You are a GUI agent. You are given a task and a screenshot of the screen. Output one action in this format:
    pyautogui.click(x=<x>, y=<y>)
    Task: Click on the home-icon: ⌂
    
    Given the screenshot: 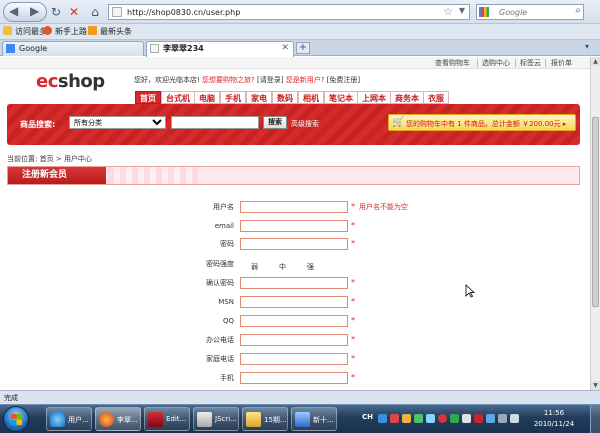 What is the action you would take?
    pyautogui.click(x=95, y=12)
    